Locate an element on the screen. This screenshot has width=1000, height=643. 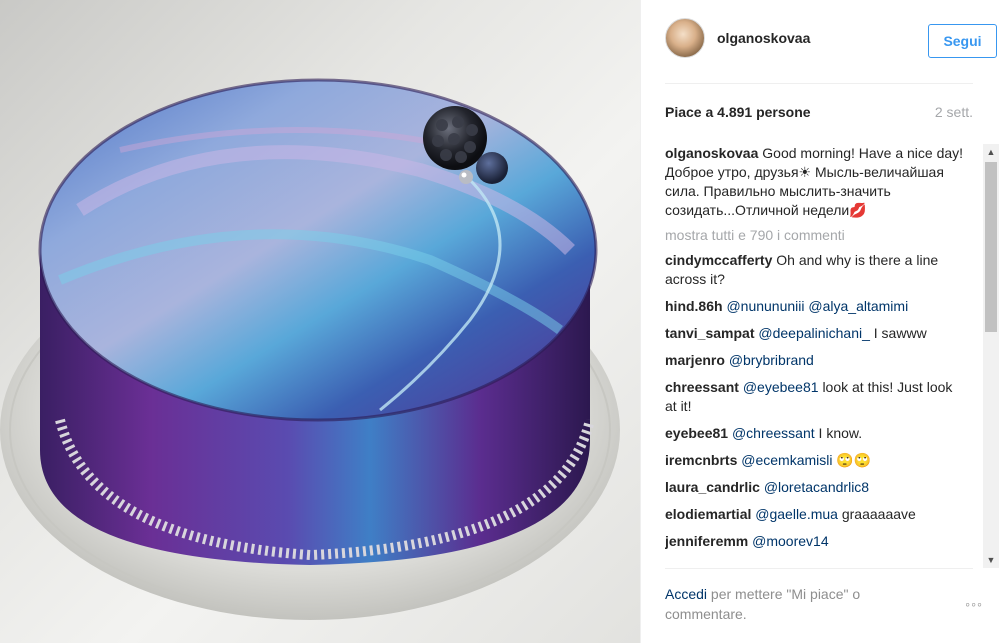
scroll-up-icon: ▲ is located at coordinates (991, 152).